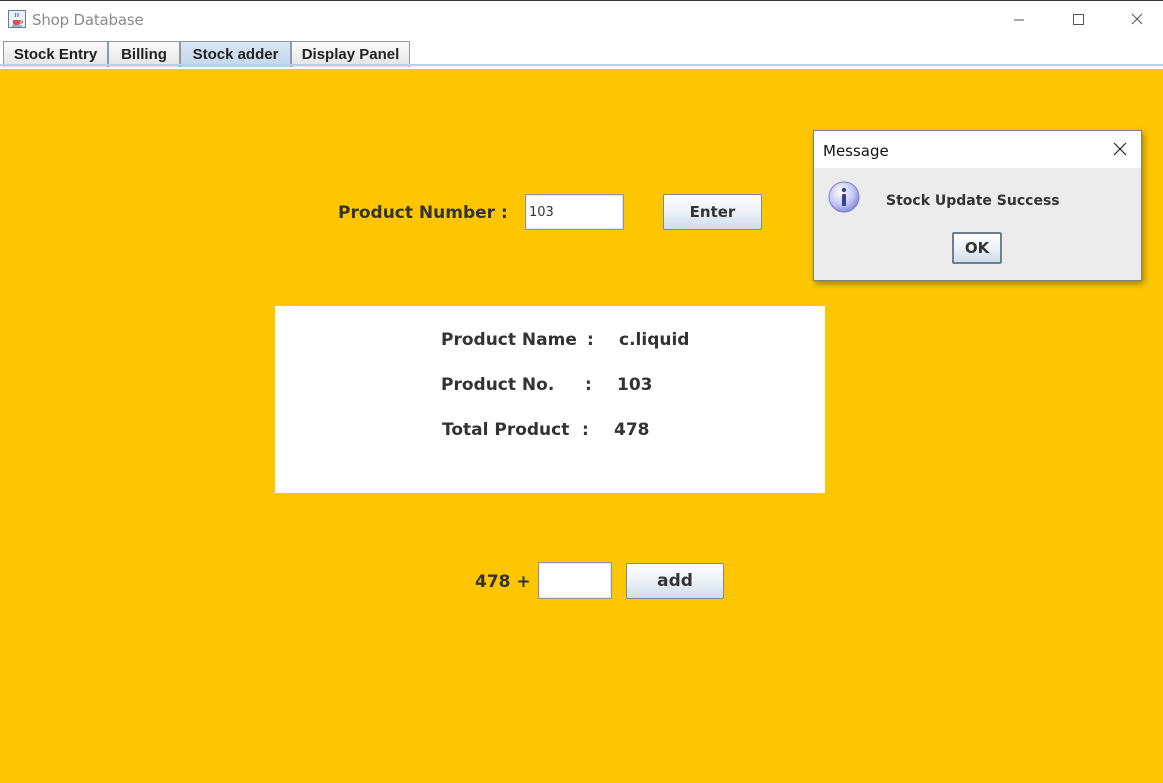 The height and width of the screenshot is (783, 1163). Describe the element at coordinates (506, 430) in the screenshot. I see `total-product-label: Total Product` at that location.